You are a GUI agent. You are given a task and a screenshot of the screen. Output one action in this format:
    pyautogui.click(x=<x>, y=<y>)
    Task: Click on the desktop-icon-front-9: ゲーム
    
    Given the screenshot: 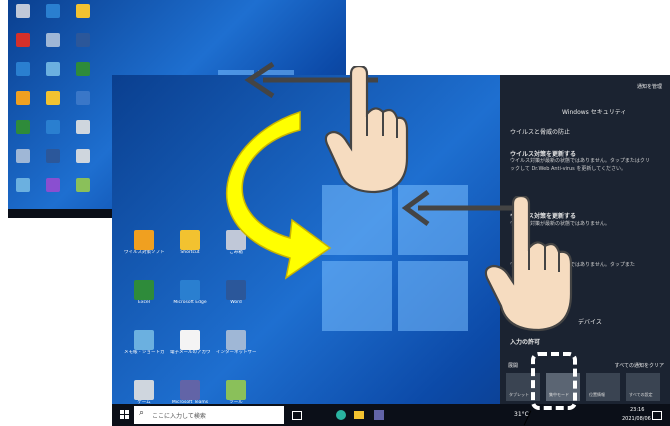 What is the action you would take?
    pyautogui.click(x=144, y=392)
    